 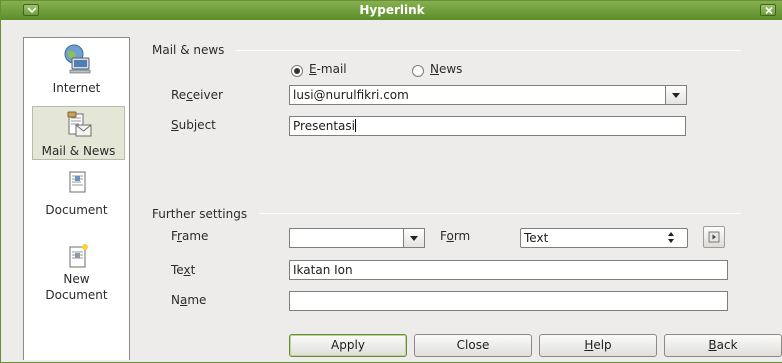 I want to click on window-close-button, so click(x=768, y=10).